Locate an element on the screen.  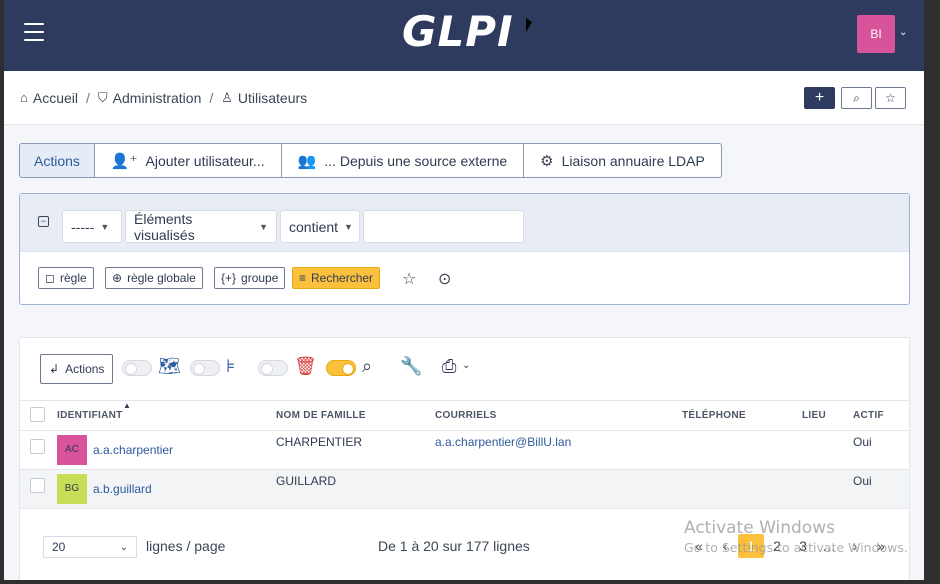
tree-toggle is located at coordinates (205, 368).